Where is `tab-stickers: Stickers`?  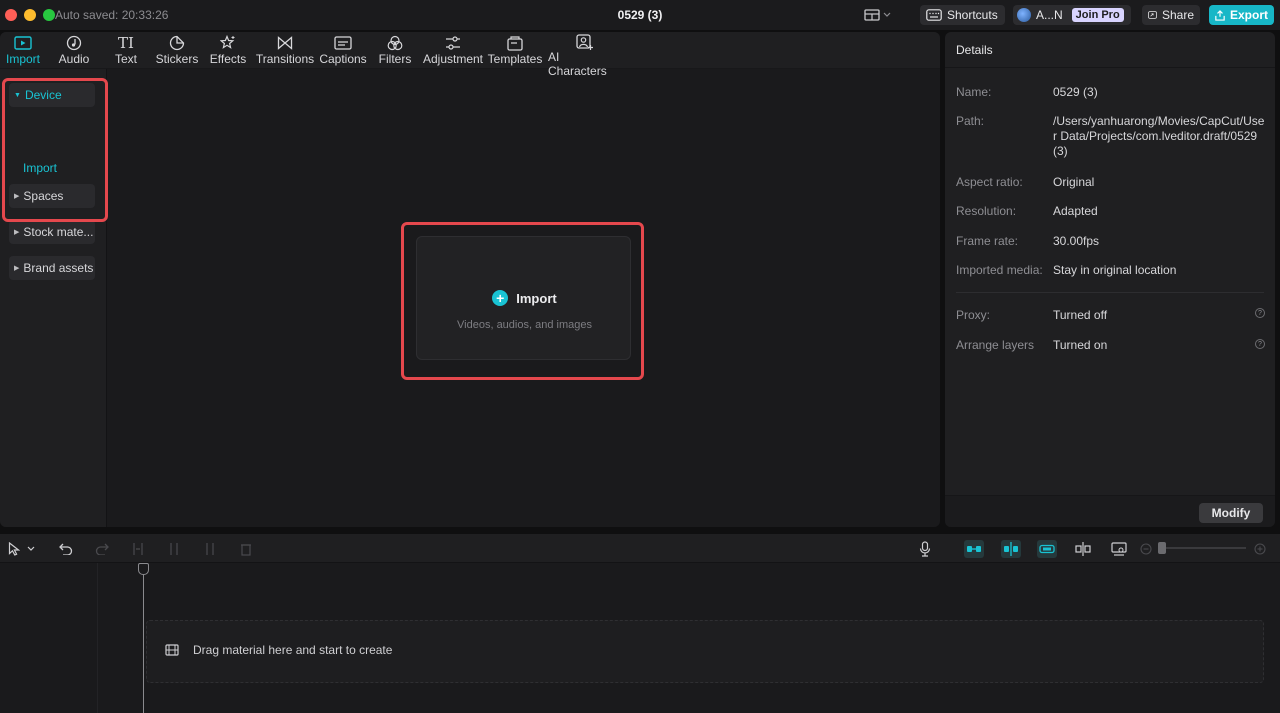 tab-stickers: Stickers is located at coordinates (177, 51).